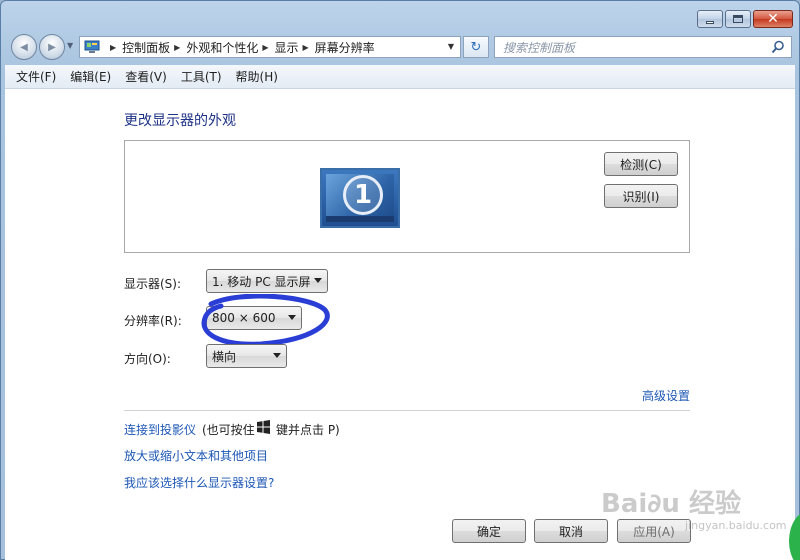  I want to click on breadcrumb-appearance: 外观和个性化, so click(222, 47).